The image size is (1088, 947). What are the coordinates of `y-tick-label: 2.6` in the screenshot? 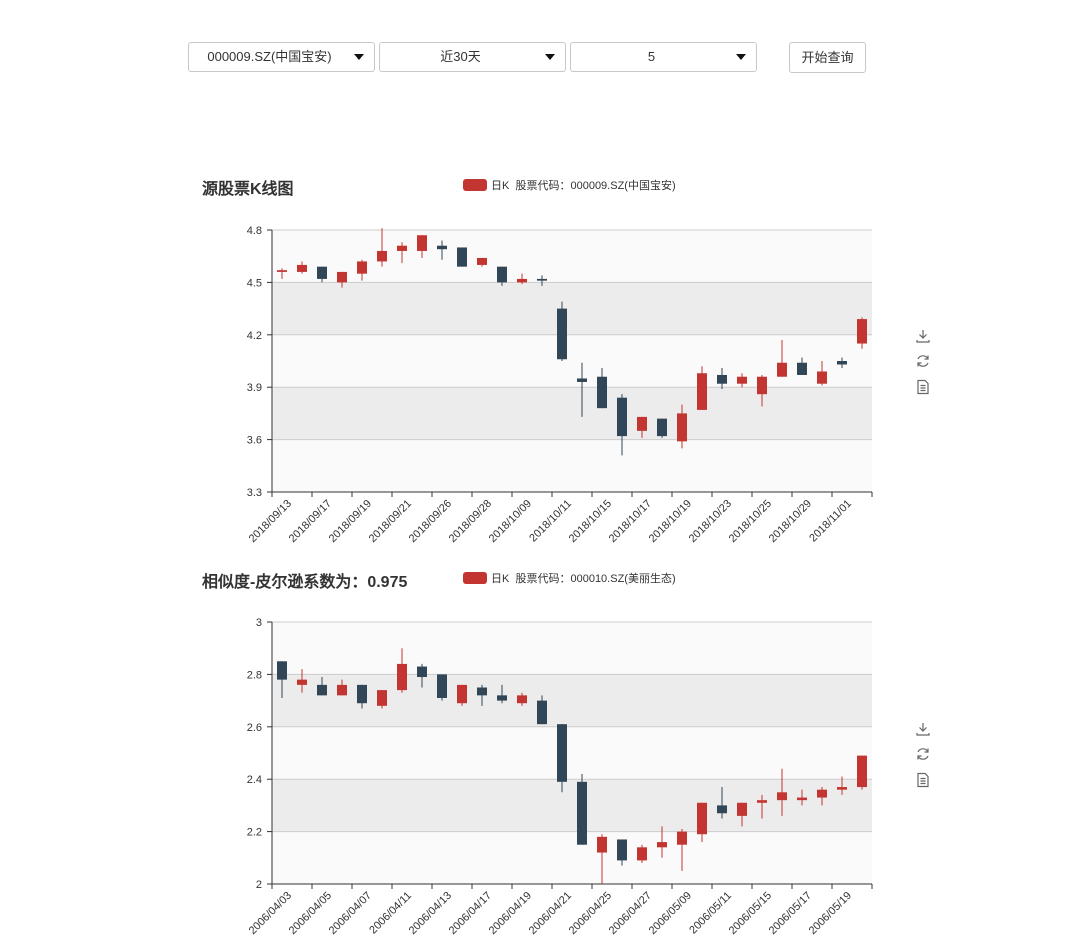 It's located at (254, 728).